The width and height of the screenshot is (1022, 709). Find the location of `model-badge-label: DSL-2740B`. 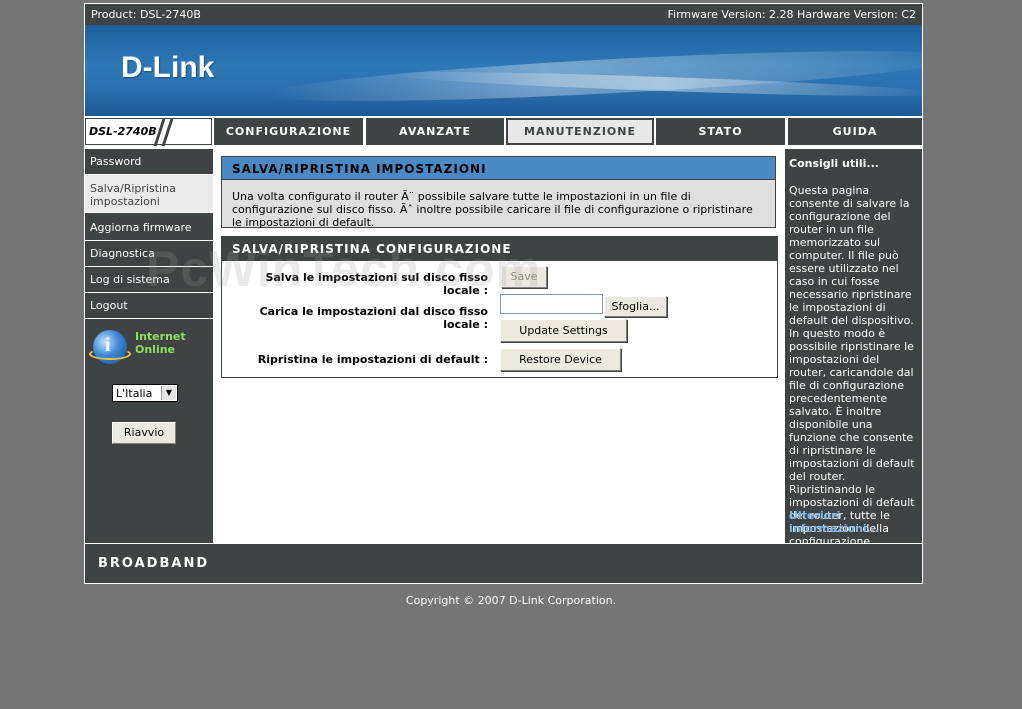

model-badge-label: DSL-2740B is located at coordinates (123, 131).